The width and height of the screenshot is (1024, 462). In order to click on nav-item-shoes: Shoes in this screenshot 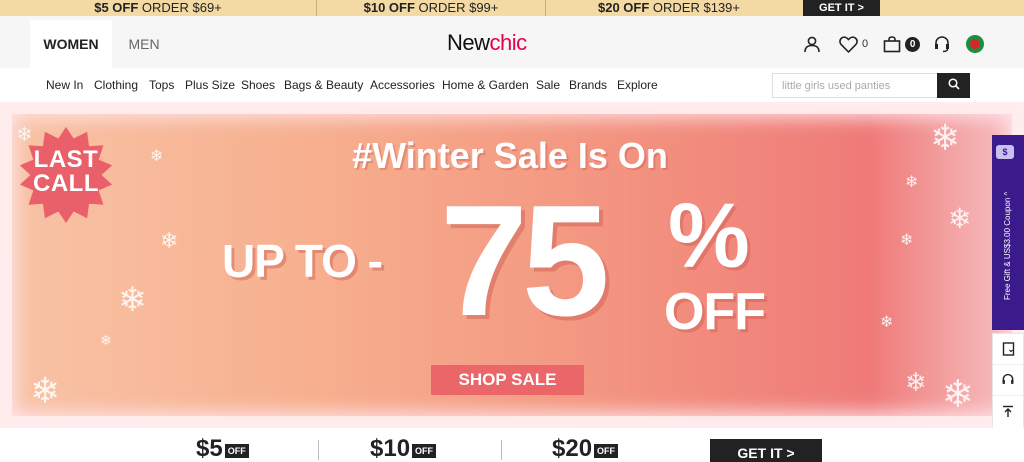, I will do `click(258, 85)`.